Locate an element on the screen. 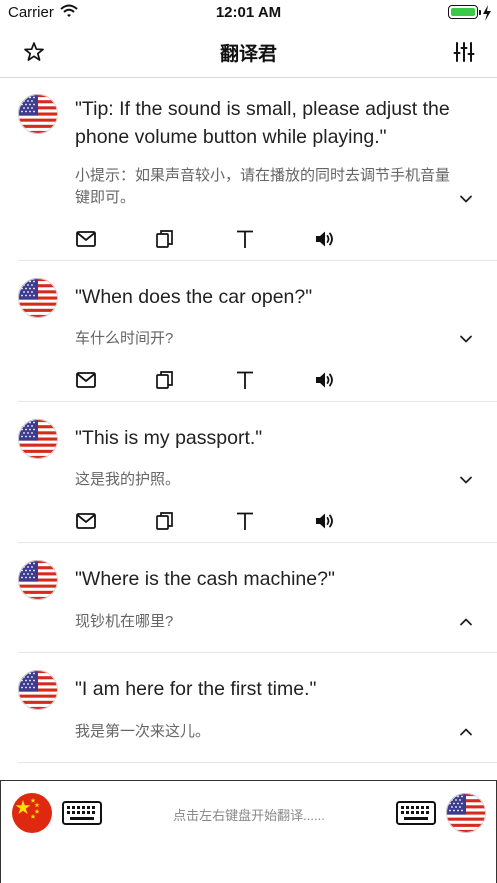 This screenshot has width=497, height=883. navigation-bar: 翻译君 is located at coordinates (248, 52).